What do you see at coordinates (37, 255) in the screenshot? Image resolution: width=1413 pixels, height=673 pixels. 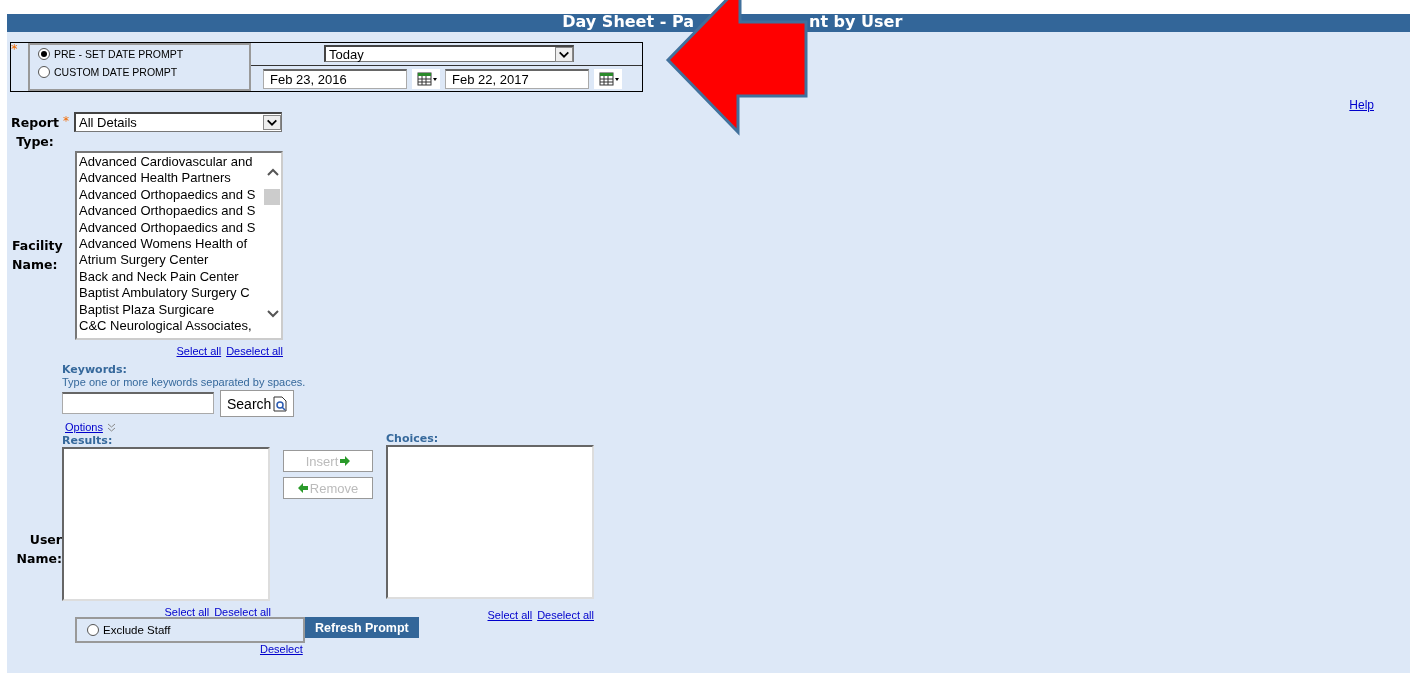 I see `field-label: Facility Name:` at bounding box center [37, 255].